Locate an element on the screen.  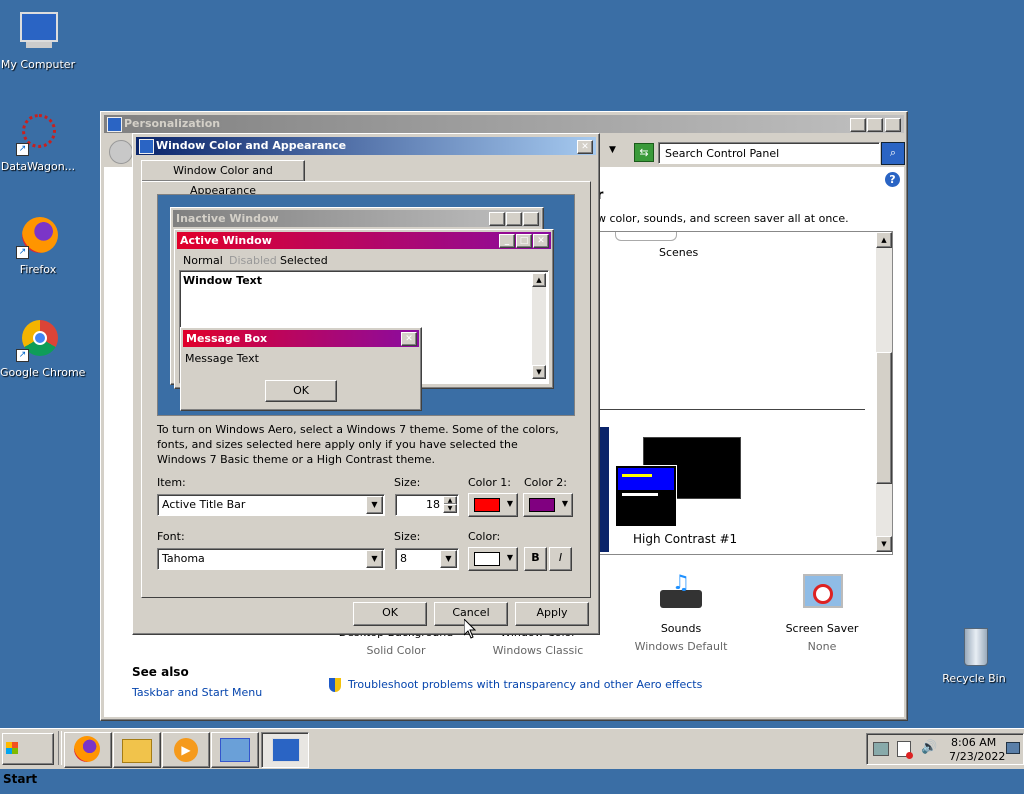
taskbar-divider is located at coordinates (60, 748).